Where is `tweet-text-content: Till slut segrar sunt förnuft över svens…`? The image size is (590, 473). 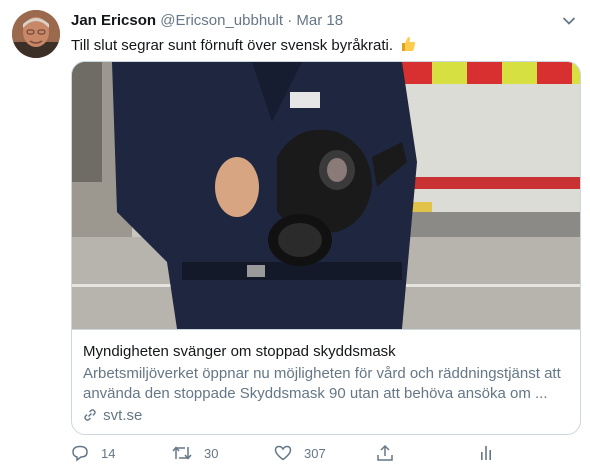
tweet-text-content: Till slut segrar sunt förnuft över svens… is located at coordinates (232, 45).